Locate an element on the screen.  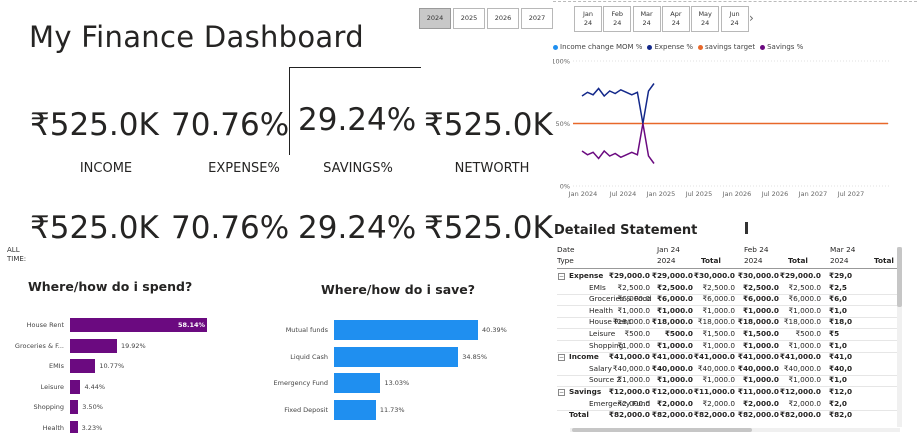
statement-title: Detailed Statement is located at coordinates (626, 230).